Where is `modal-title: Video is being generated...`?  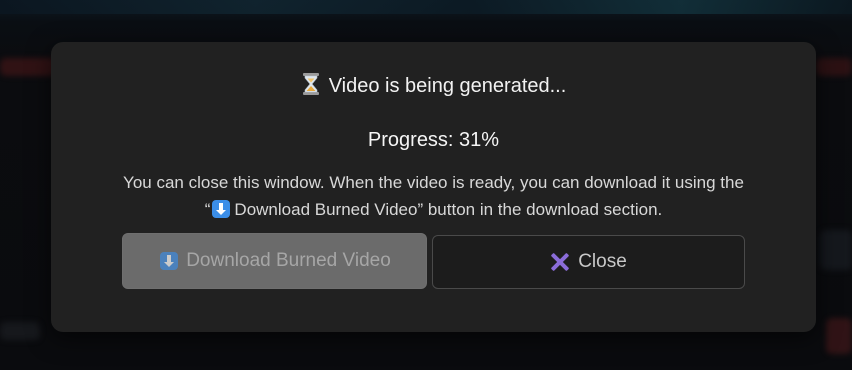 modal-title: Video is being generated... is located at coordinates (433, 86).